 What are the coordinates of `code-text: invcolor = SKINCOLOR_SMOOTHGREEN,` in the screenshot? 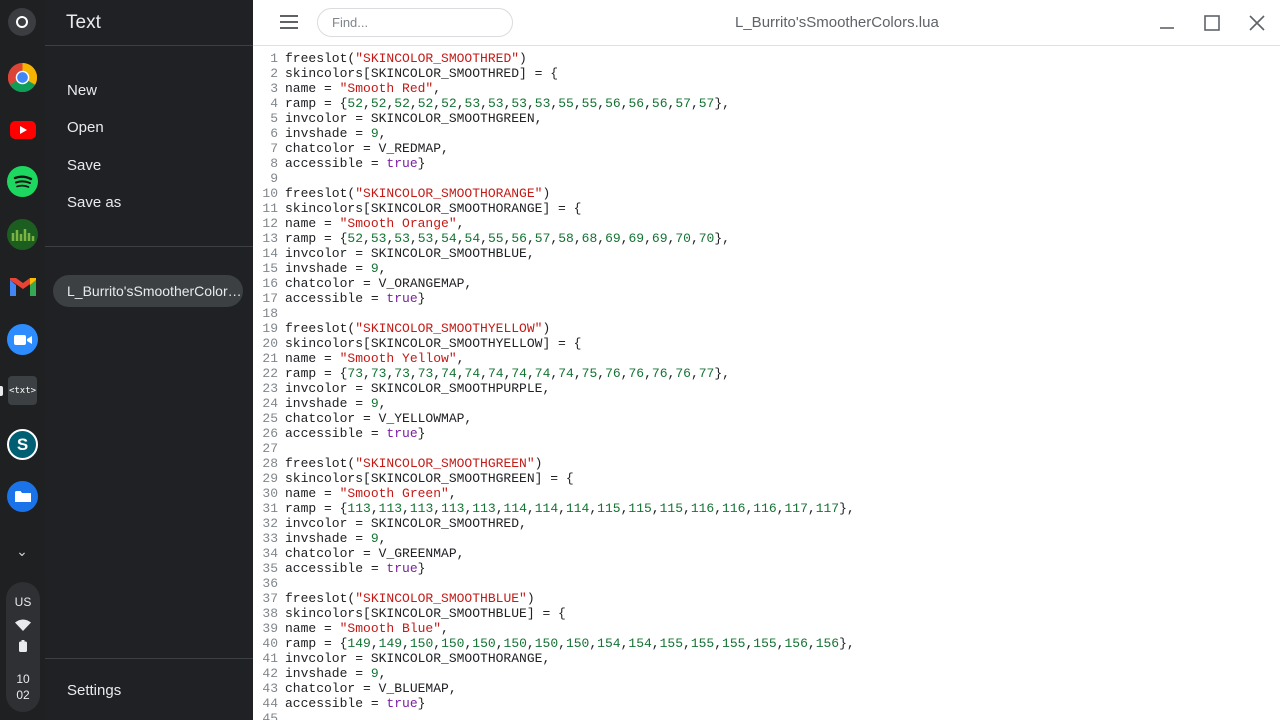 It's located at (413, 118).